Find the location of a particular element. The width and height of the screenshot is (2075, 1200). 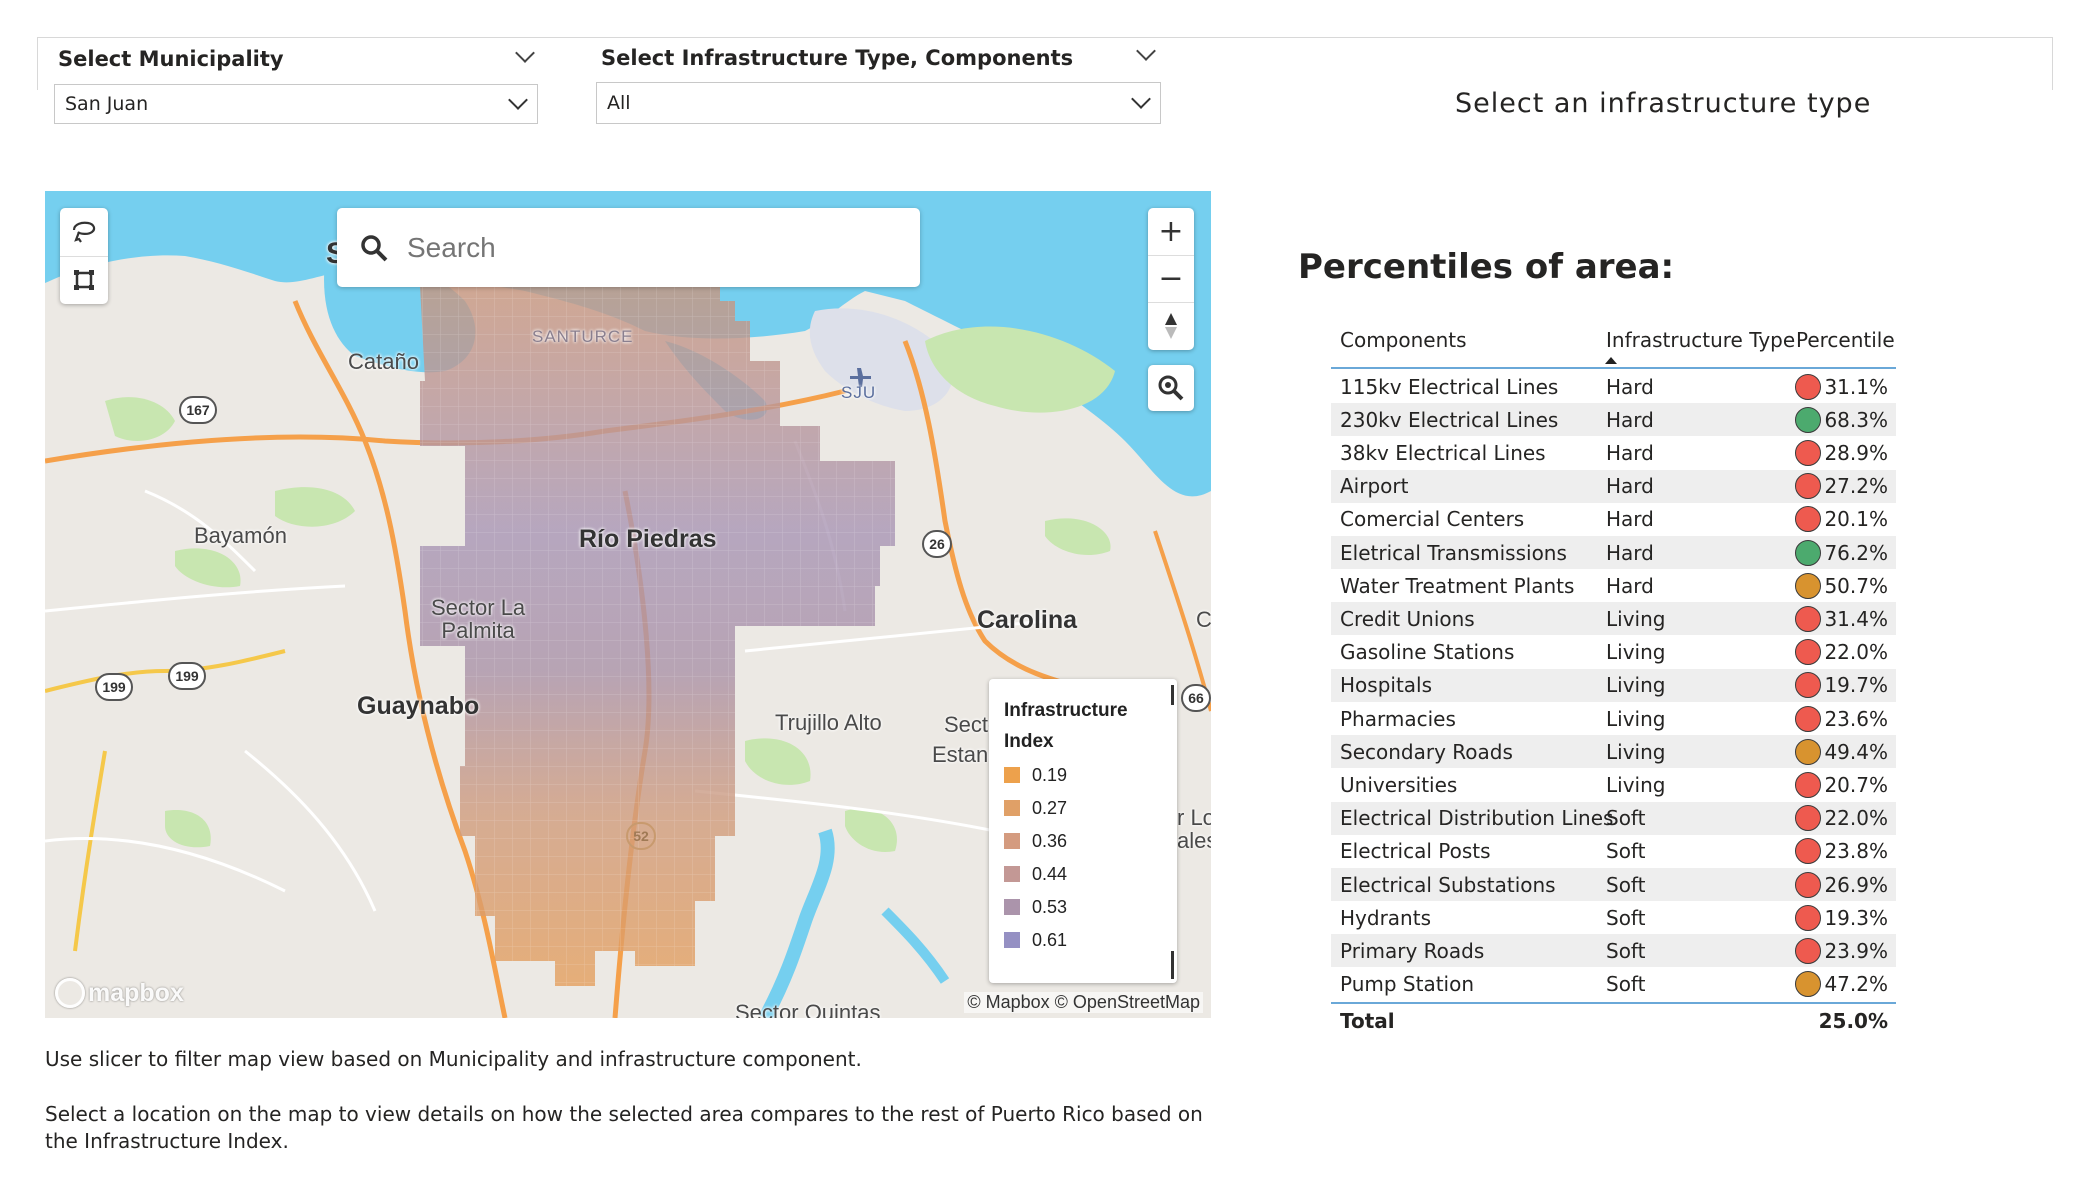

map-search-input: Search is located at coordinates (628, 247).